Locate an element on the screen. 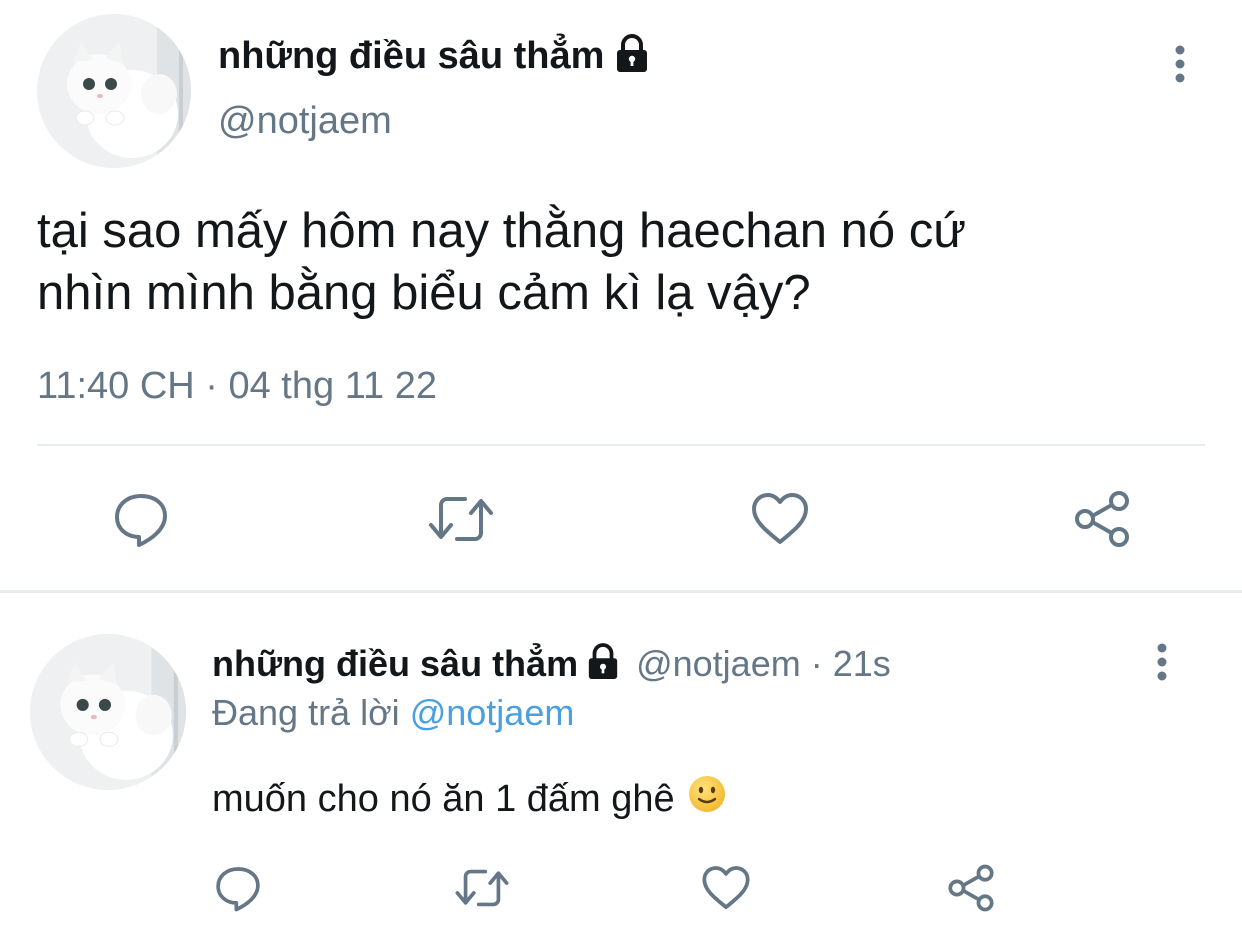 Image resolution: width=1242 pixels, height=927 pixels. main-avatar is located at coordinates (114, 91).